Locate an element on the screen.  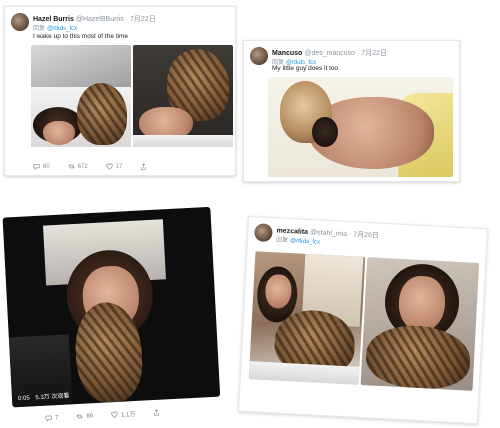
reply-count: 7 is located at coordinates (56, 417).